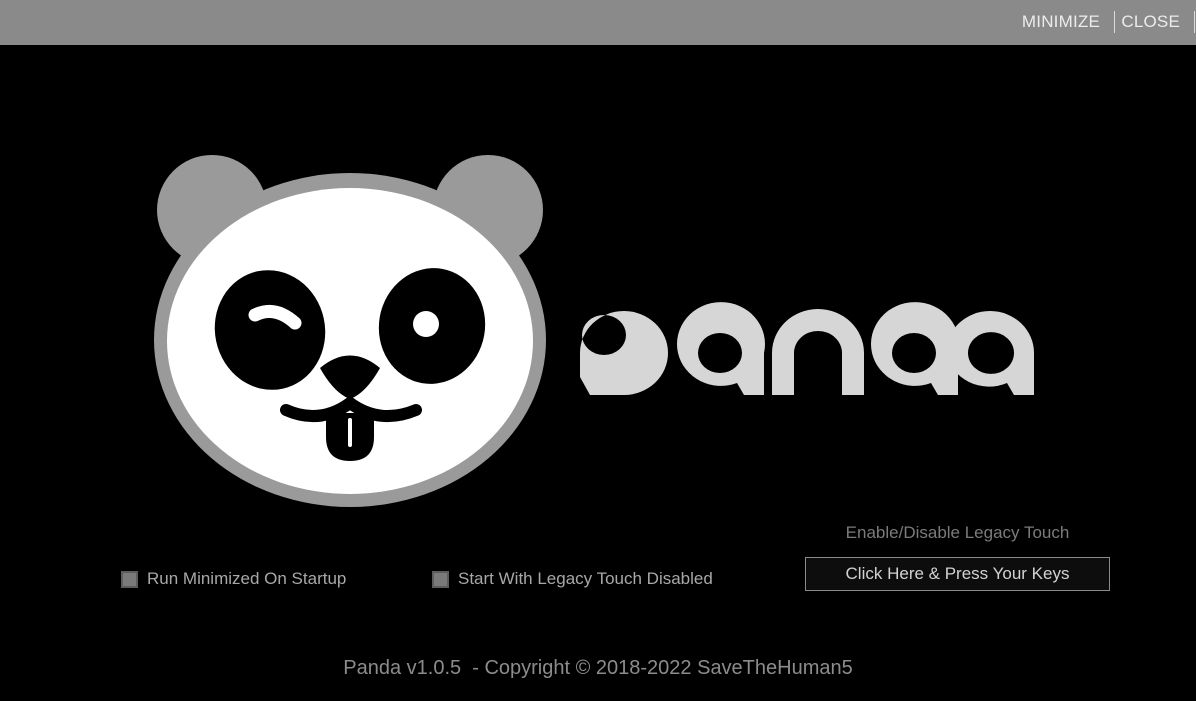 This screenshot has width=1196, height=701. What do you see at coordinates (957, 532) in the screenshot?
I see `legacy-touch-title: Enable/Disable Legacy Touch` at bounding box center [957, 532].